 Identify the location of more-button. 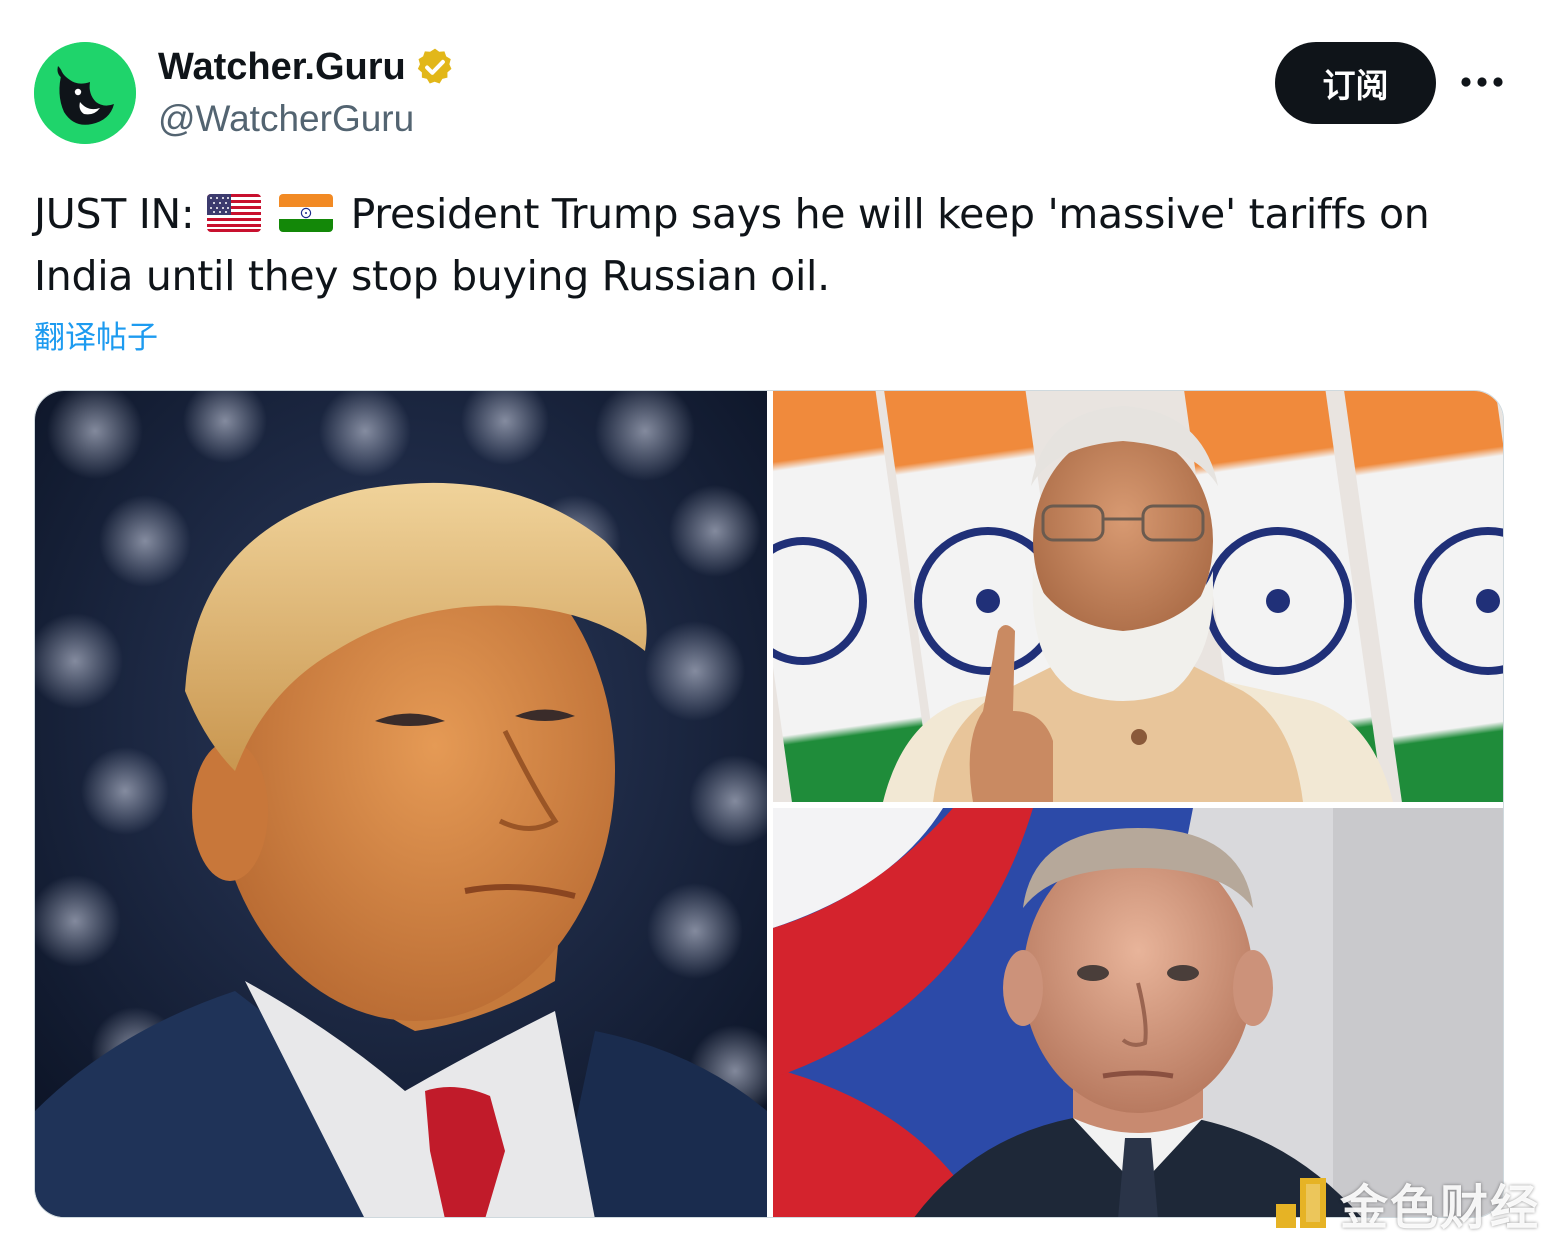
(1482, 82).